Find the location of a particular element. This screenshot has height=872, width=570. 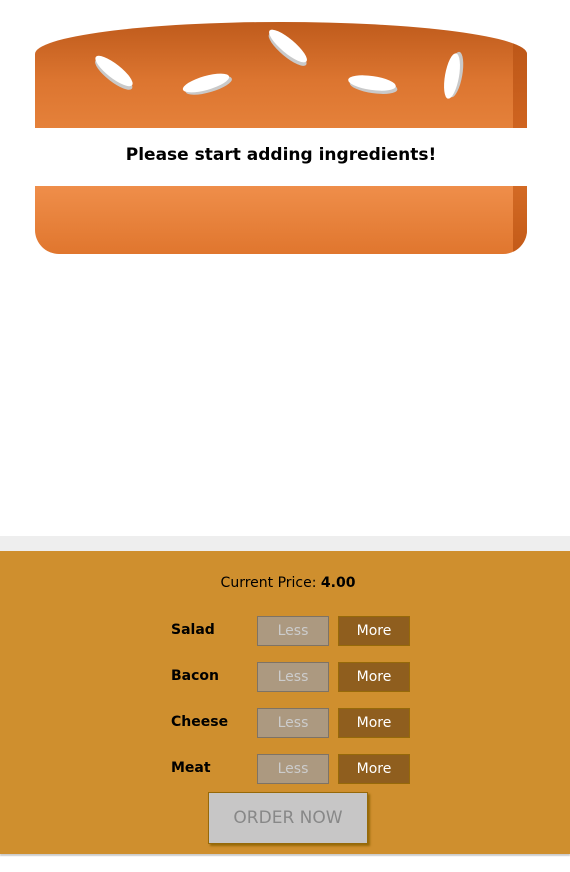

build-control-salad: Salad Less More is located at coordinates (291, 631).